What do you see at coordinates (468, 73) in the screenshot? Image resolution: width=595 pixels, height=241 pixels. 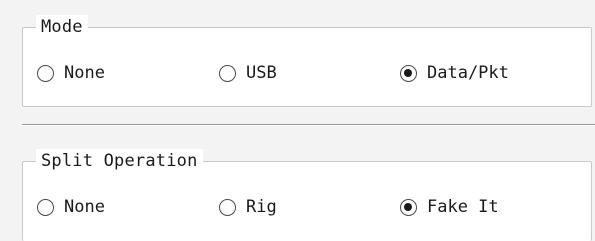 I see `mode-data-pkt-label: Data/Pkt` at bounding box center [468, 73].